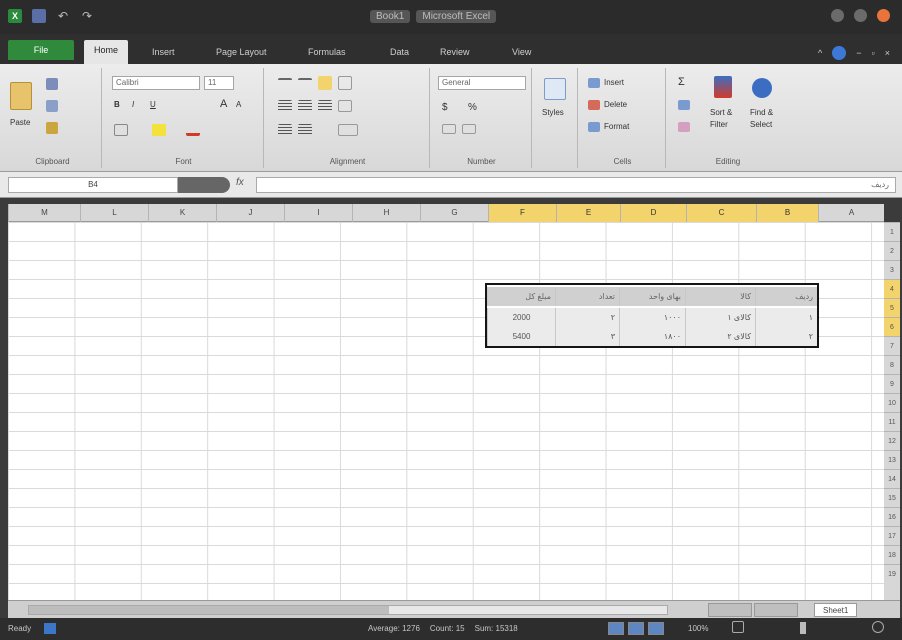  Describe the element at coordinates (241, 52) in the screenshot. I see `tab-page-layout: Page Layout` at that location.